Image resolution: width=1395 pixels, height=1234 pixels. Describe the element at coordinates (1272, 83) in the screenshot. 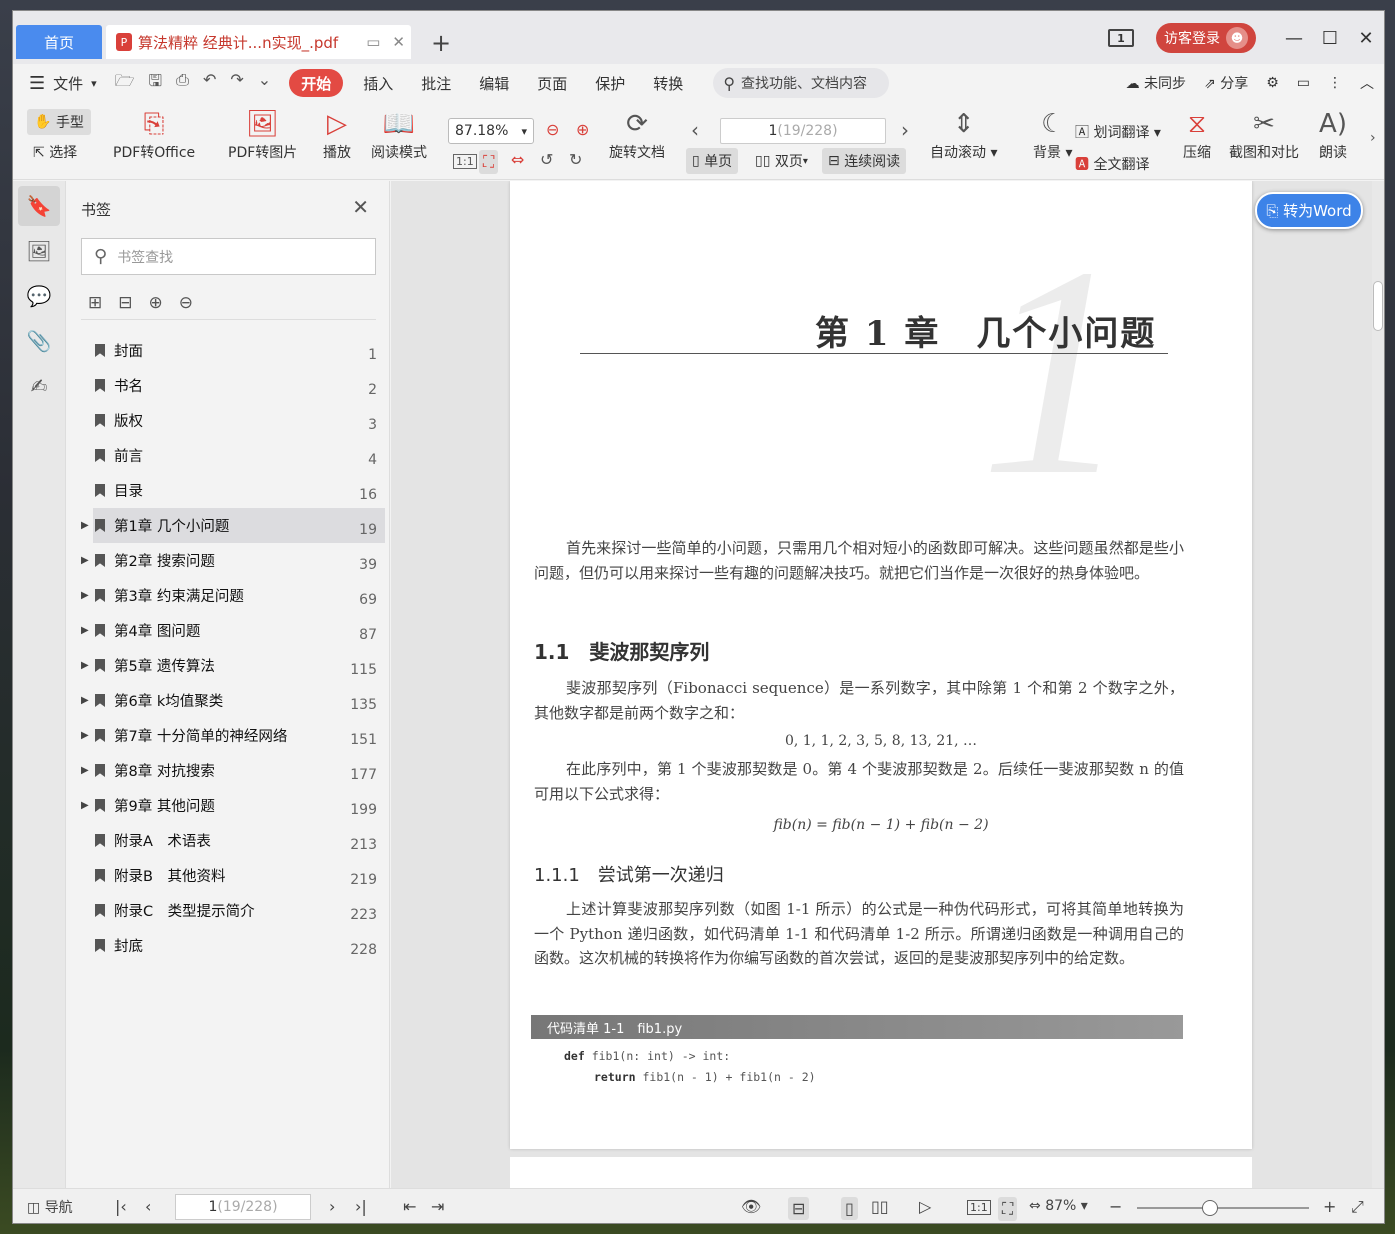

I see `settings-icon: ⚙` at that location.